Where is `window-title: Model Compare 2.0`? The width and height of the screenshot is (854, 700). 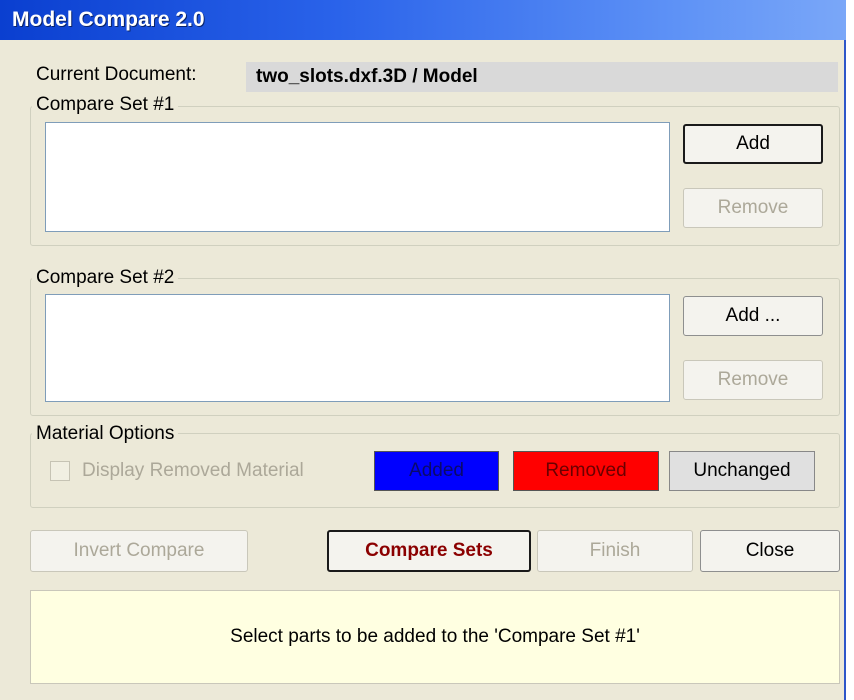
window-title: Model Compare 2.0 is located at coordinates (108, 19).